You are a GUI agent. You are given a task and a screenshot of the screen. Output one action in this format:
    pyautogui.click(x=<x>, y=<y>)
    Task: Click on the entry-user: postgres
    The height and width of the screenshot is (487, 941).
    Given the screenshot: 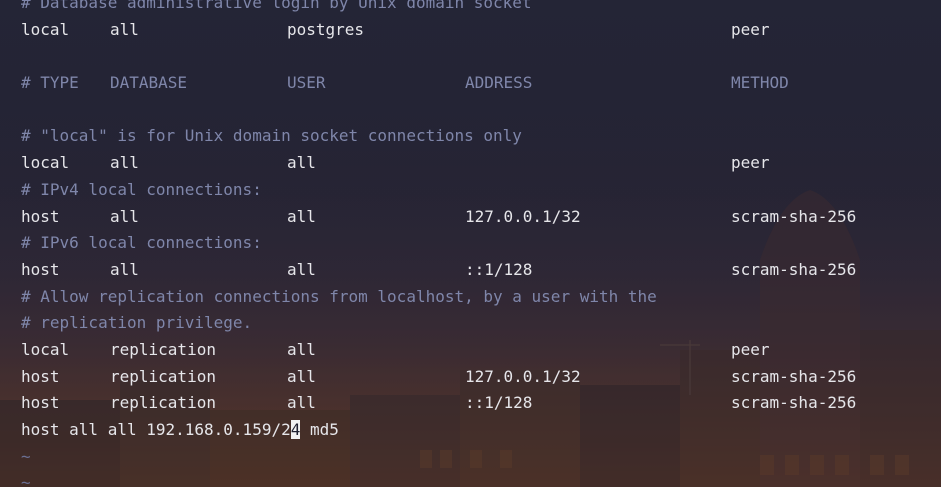 What is the action you would take?
    pyautogui.click(x=326, y=29)
    